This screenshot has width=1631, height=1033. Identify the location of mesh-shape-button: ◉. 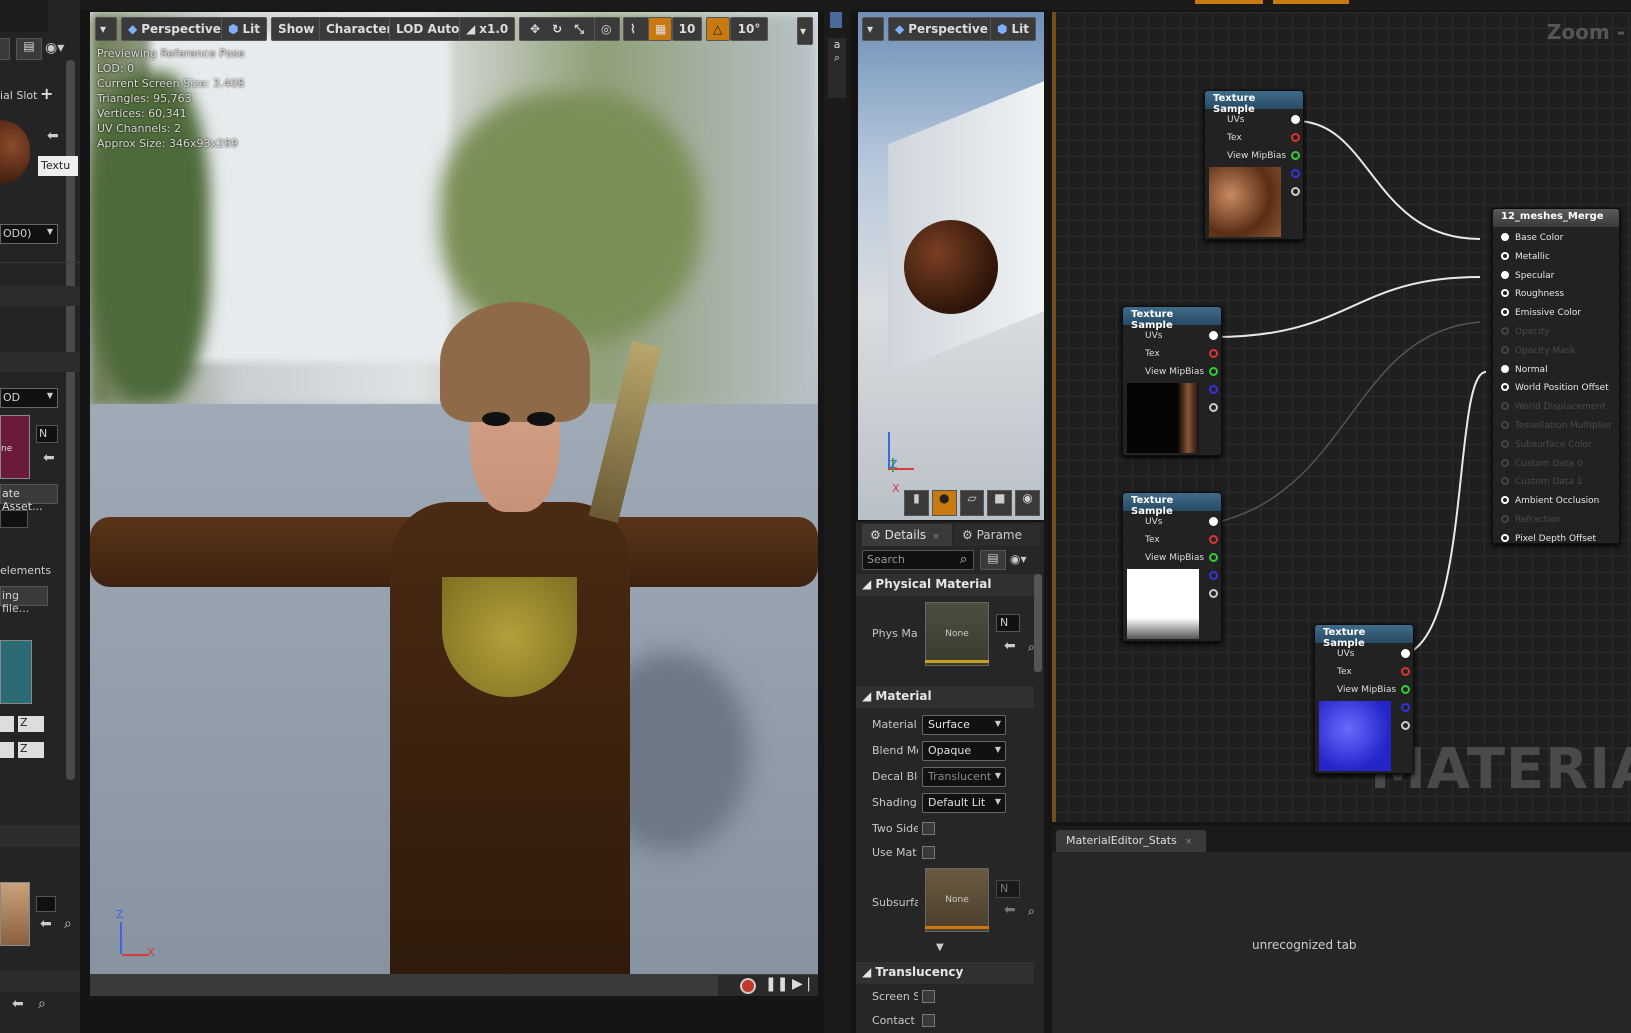
(1027, 503).